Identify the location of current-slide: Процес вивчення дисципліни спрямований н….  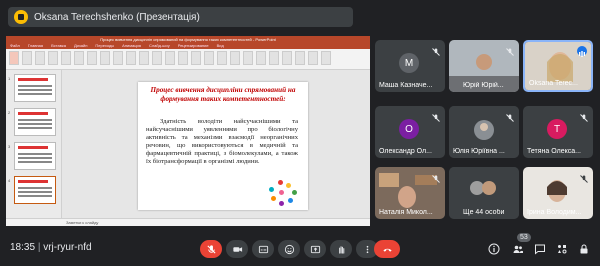
(223, 146).